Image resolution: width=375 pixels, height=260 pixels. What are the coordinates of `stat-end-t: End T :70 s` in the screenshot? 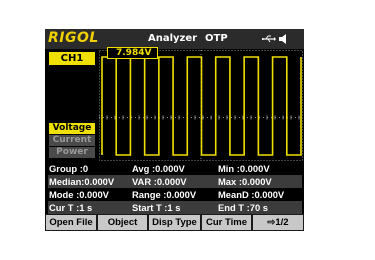 It's located at (243, 207).